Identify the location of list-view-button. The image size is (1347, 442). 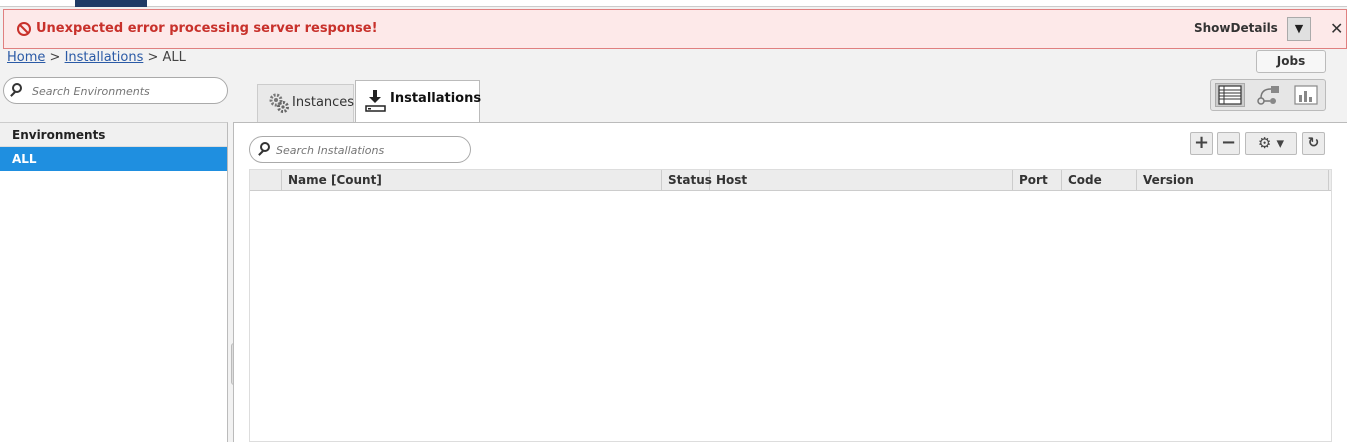
(1230, 95).